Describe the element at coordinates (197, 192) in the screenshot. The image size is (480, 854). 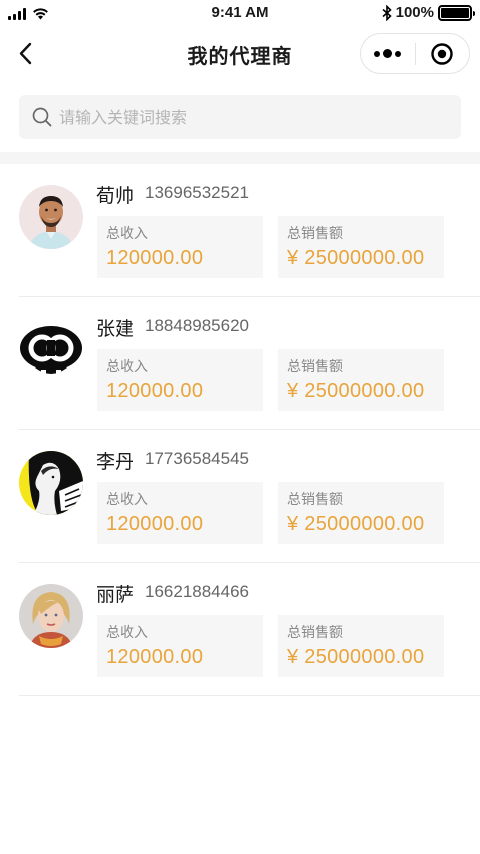
I see `agent-phone: 13696532521` at that location.